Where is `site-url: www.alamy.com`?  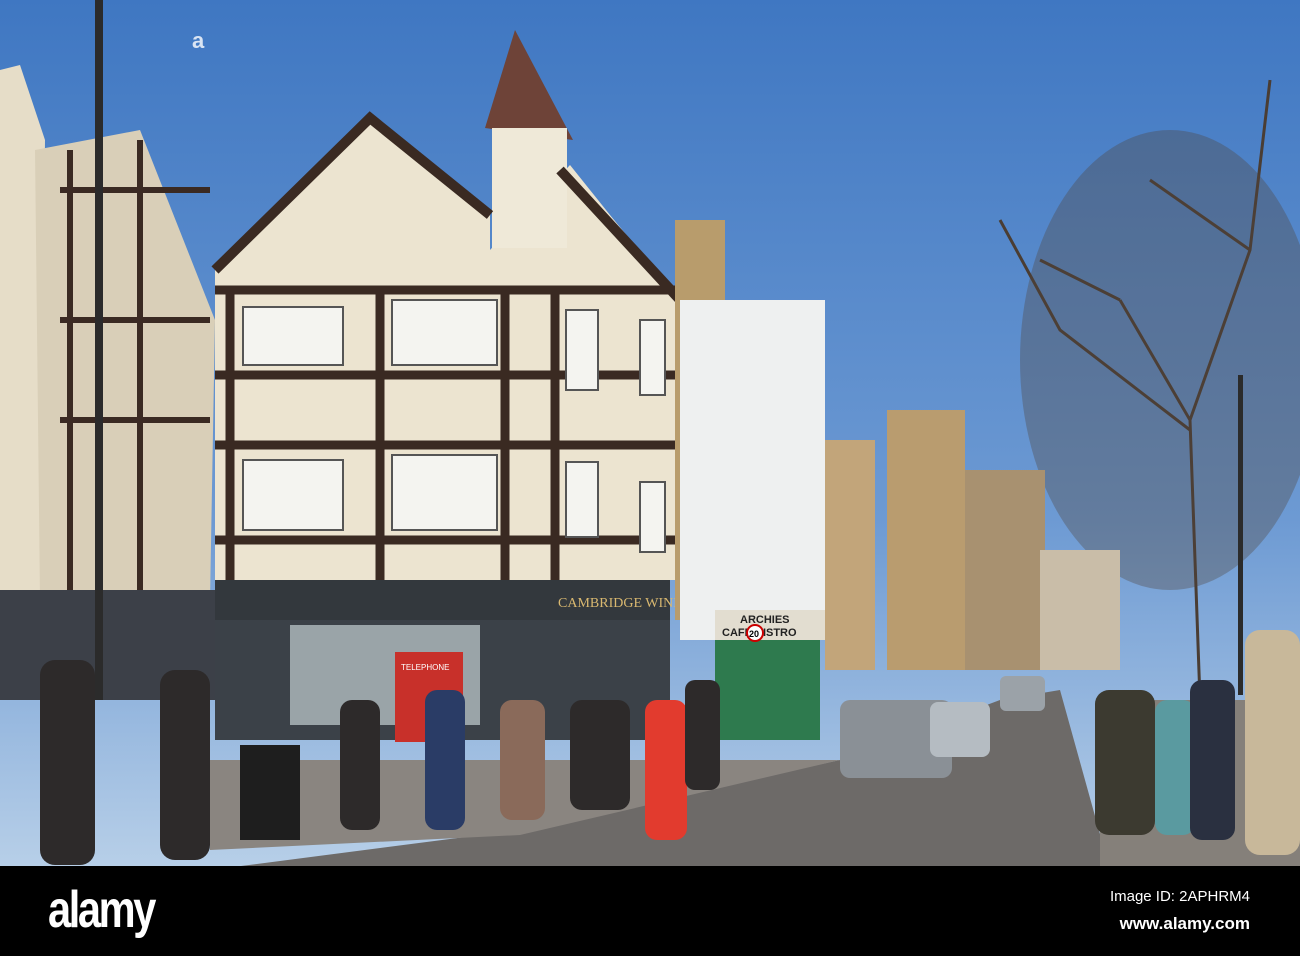 site-url: www.alamy.com is located at coordinates (1184, 923).